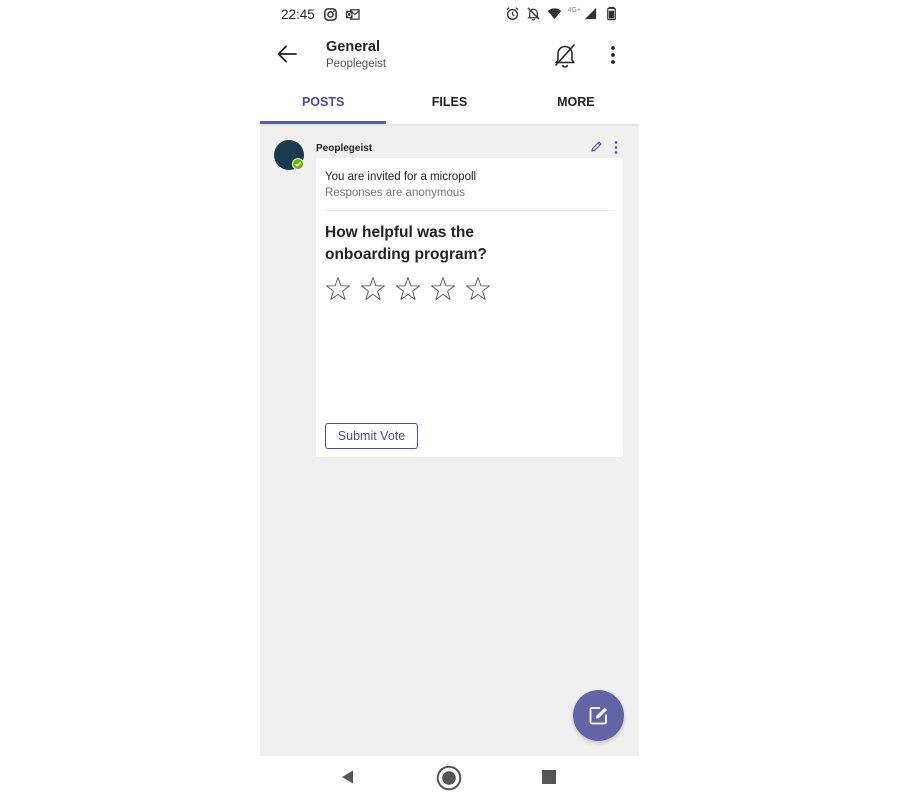 This screenshot has width=900, height=800. What do you see at coordinates (352, 14) in the screenshot?
I see `outlook-icon` at bounding box center [352, 14].